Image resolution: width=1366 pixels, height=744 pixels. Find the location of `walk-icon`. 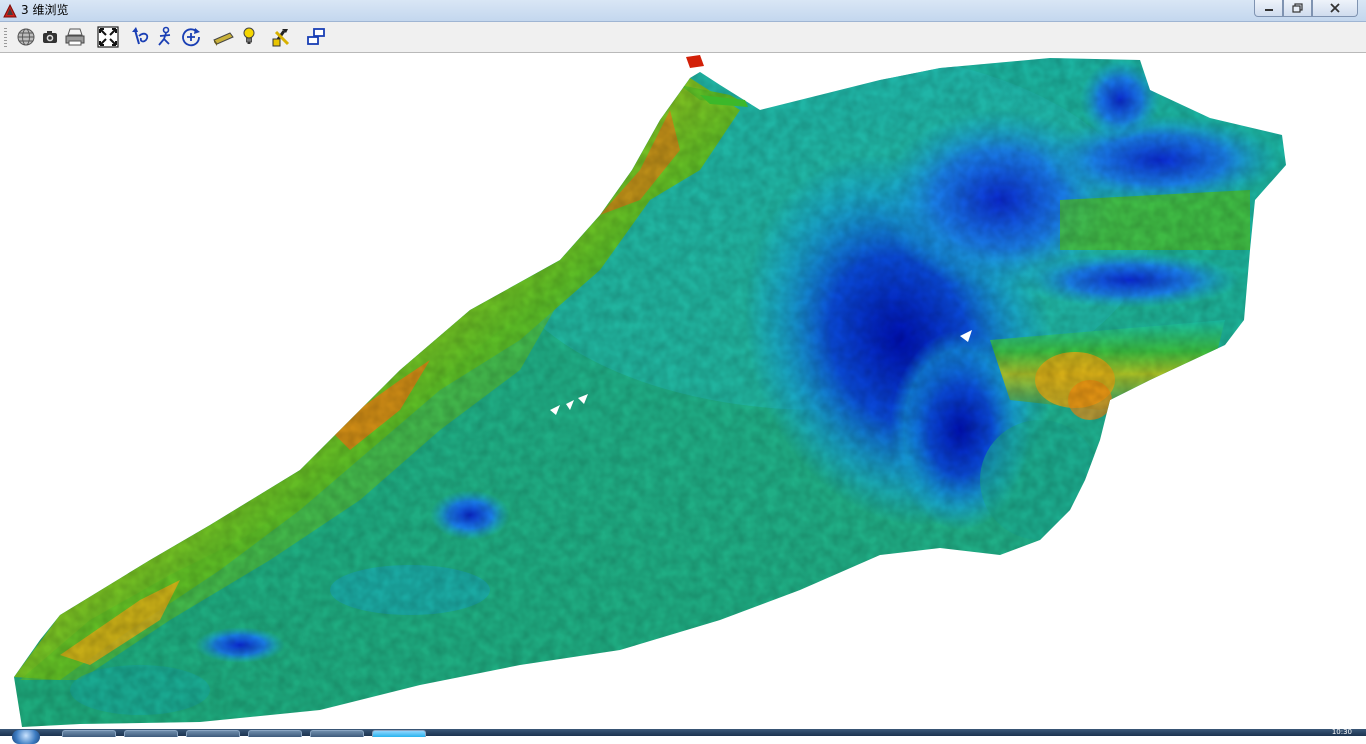

walk-icon is located at coordinates (164, 36).